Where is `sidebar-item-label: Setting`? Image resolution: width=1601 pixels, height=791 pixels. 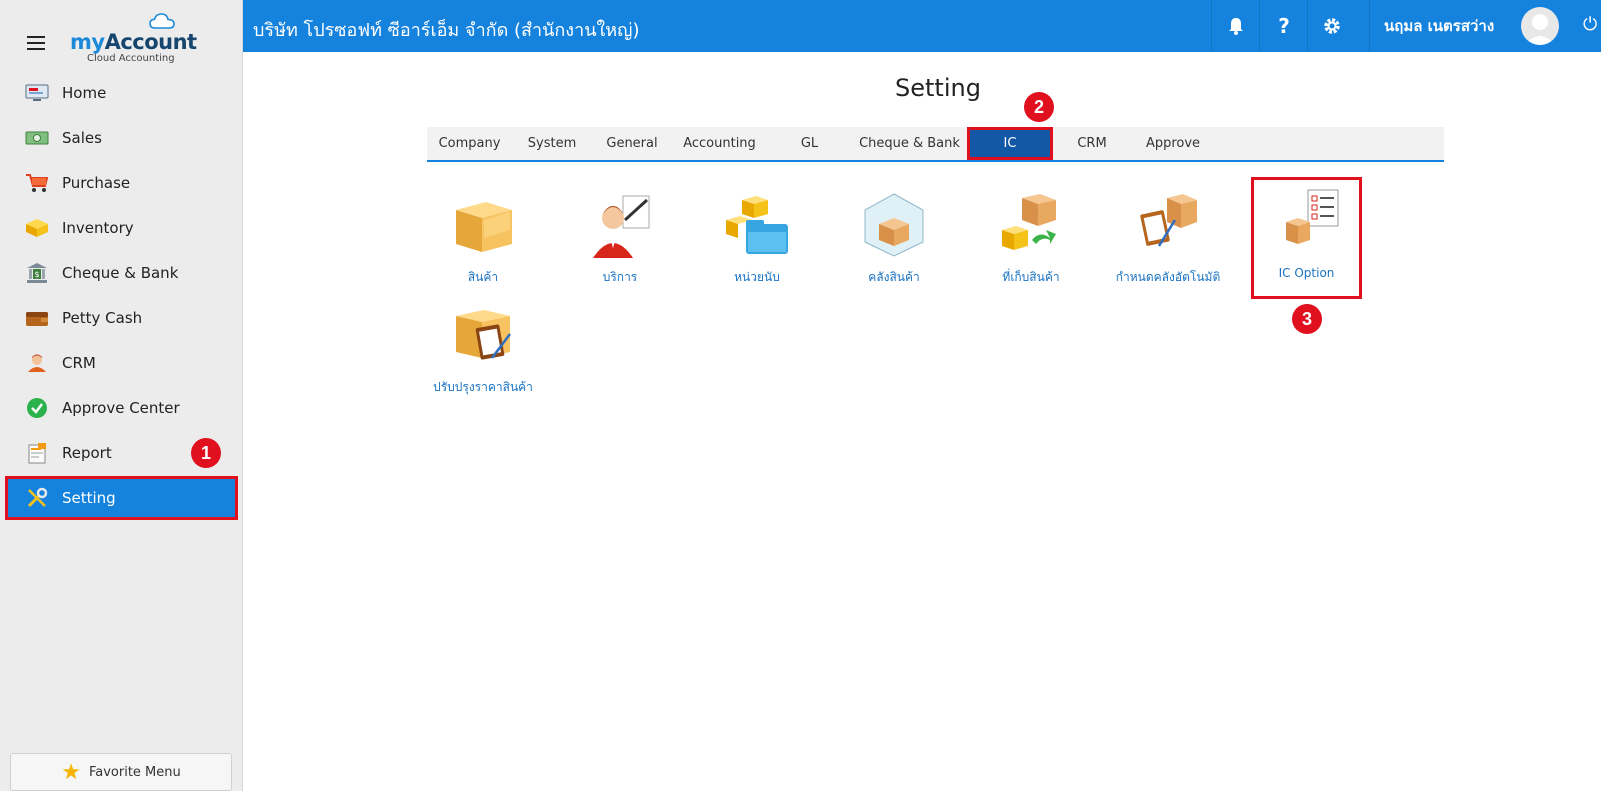 sidebar-item-label: Setting is located at coordinates (89, 498).